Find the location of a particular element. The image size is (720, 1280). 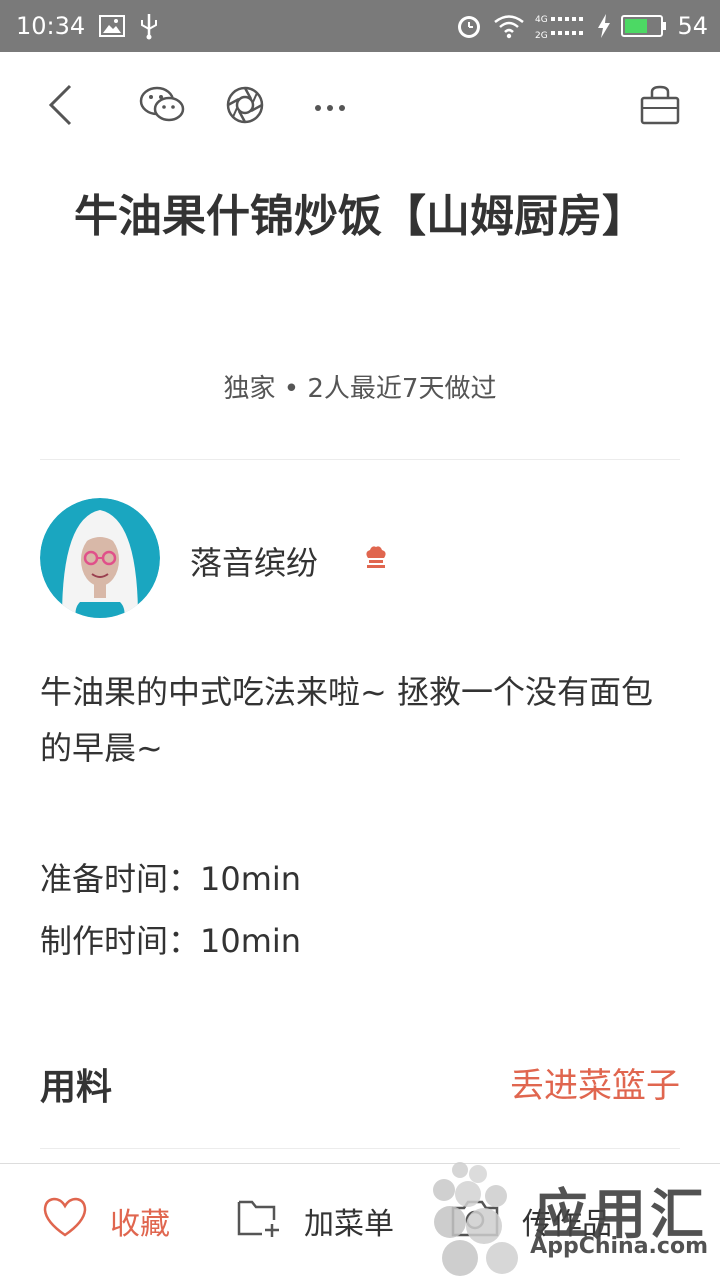

prep-time: 准备时间：10min is located at coordinates (171, 879).